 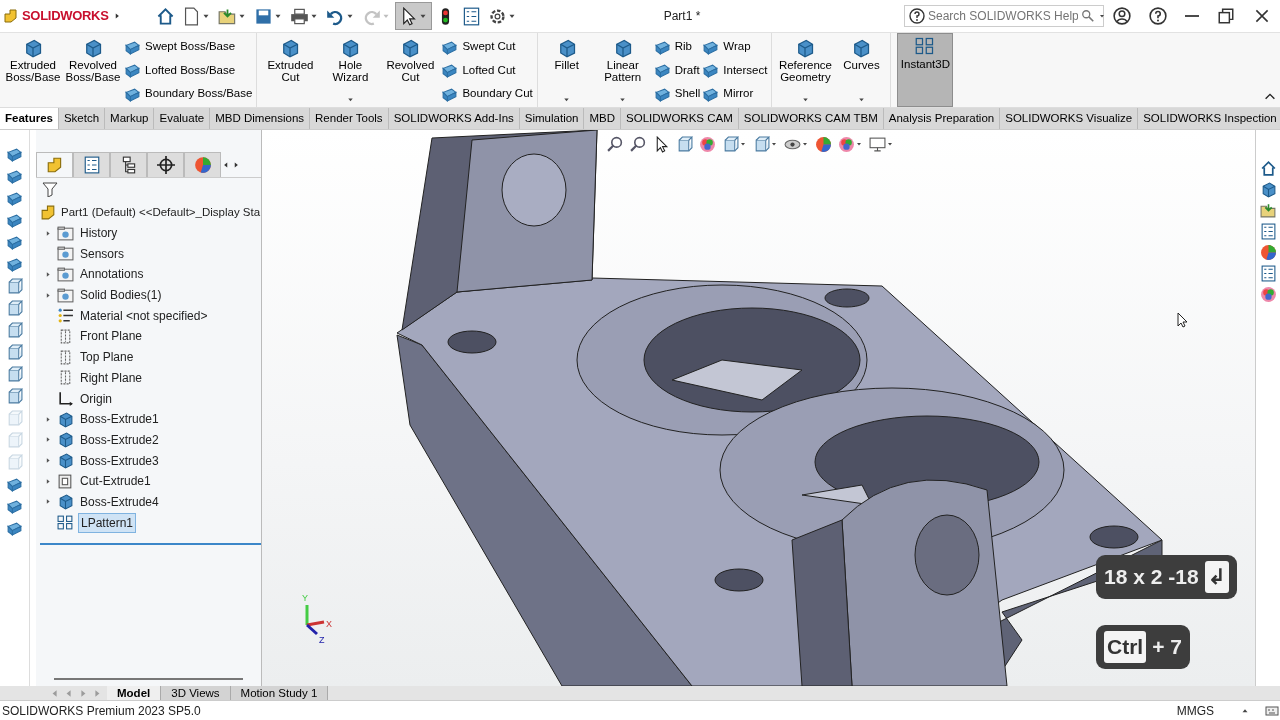 What do you see at coordinates (942, 118) in the screenshot?
I see `tab: Analysis Preparation` at bounding box center [942, 118].